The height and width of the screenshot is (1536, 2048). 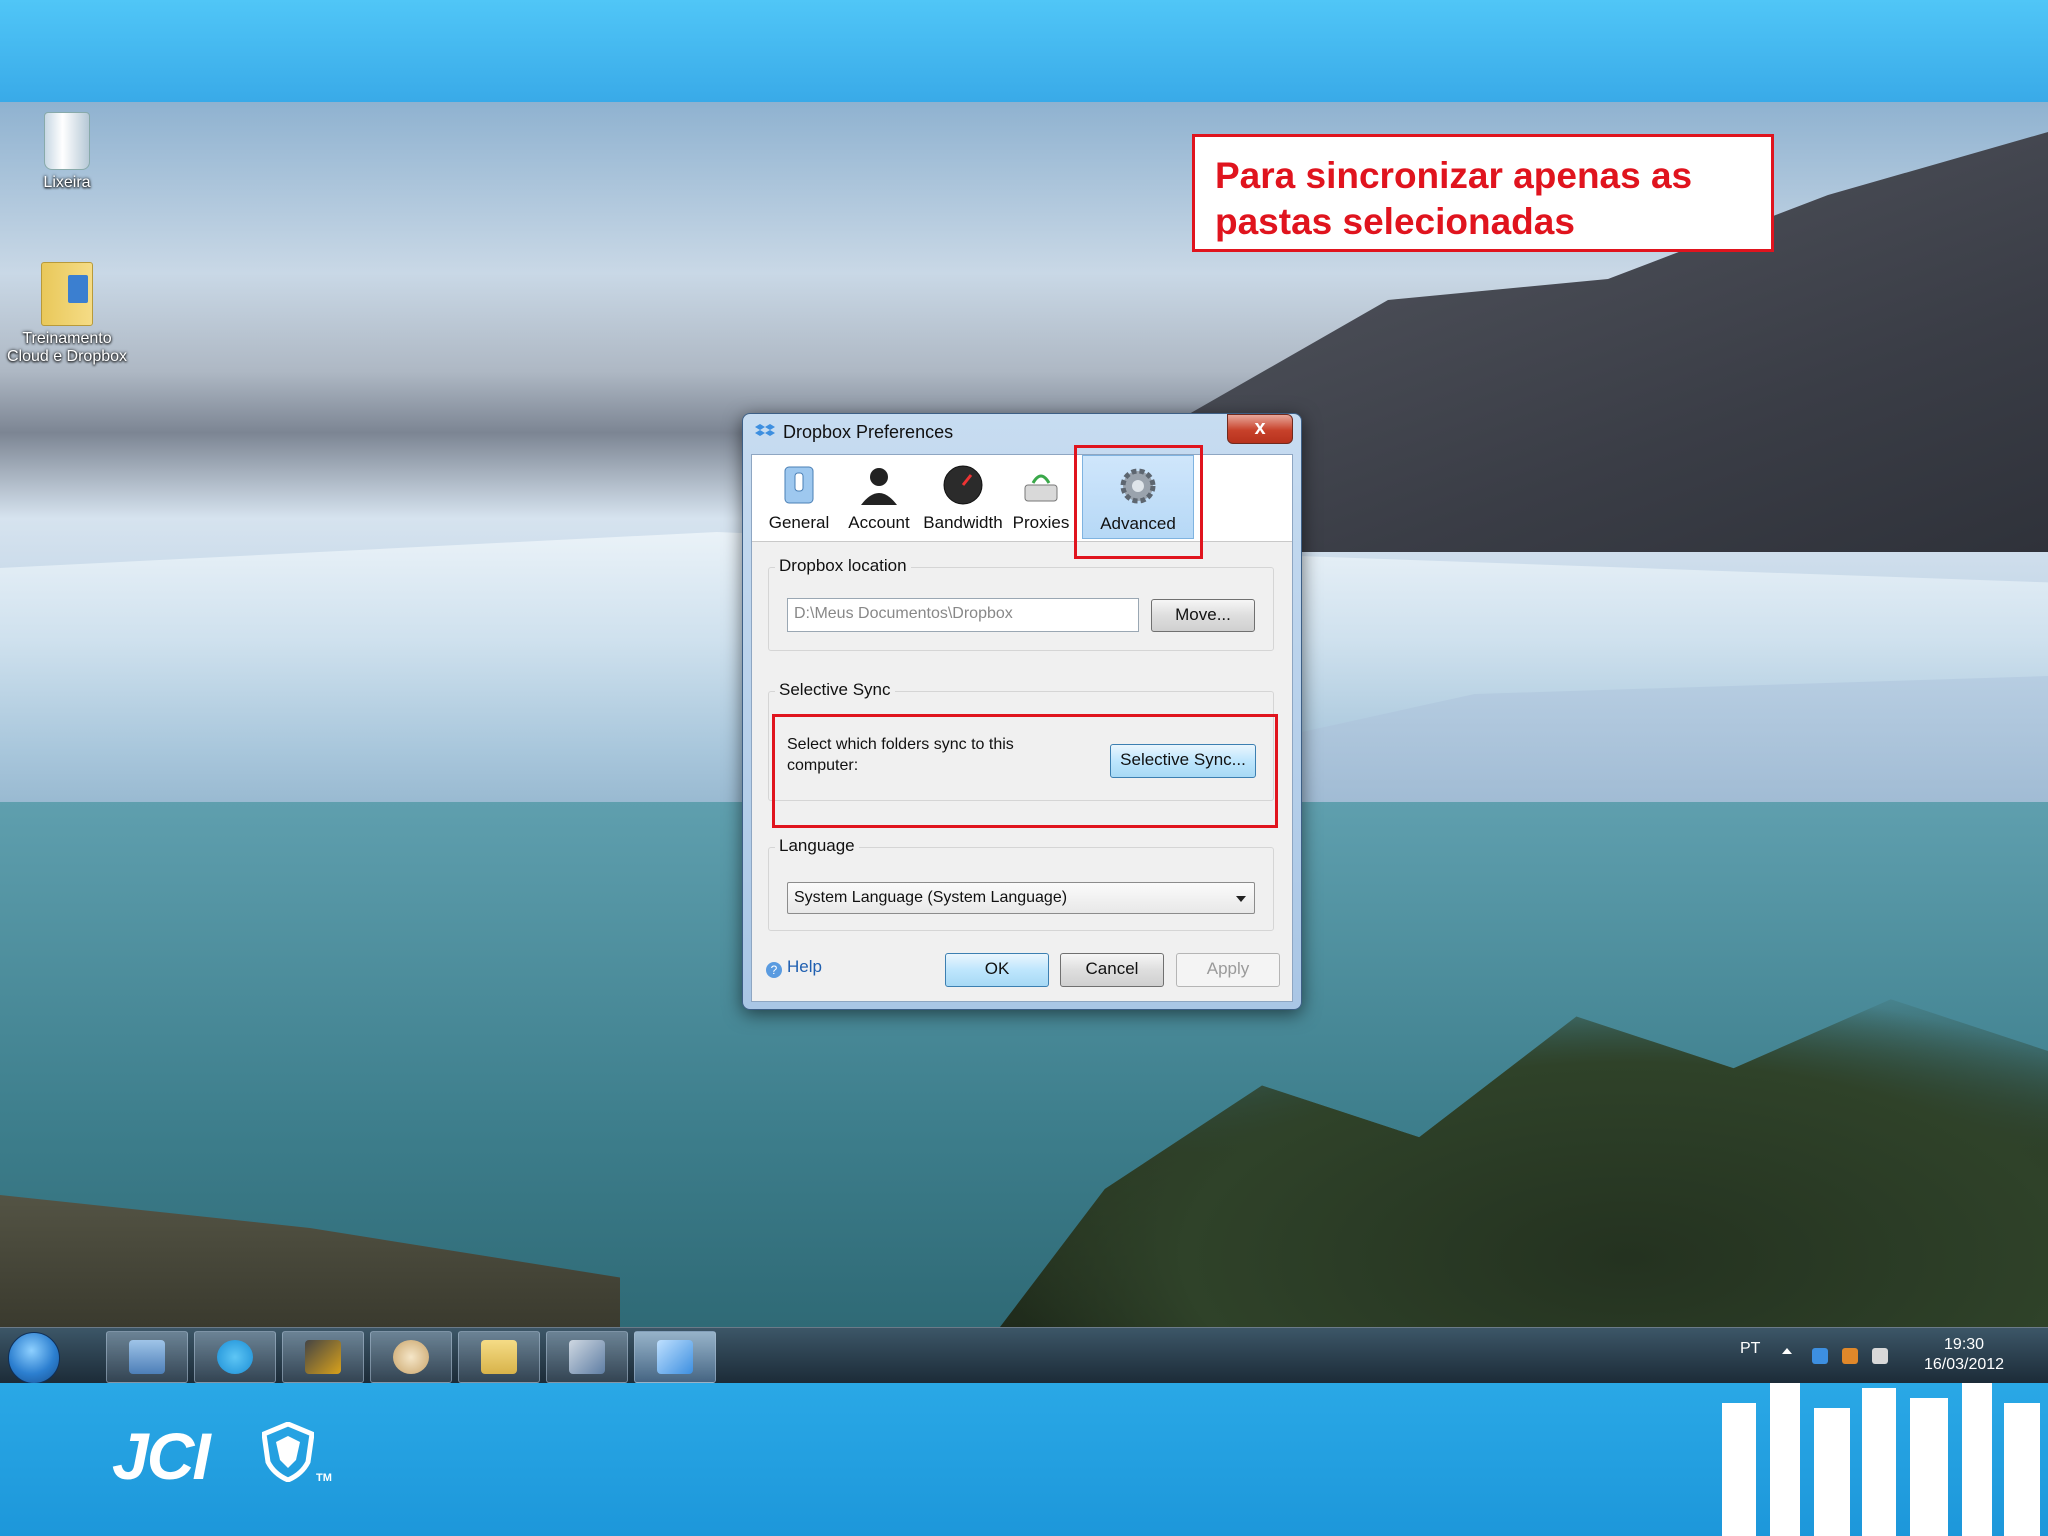 I want to click on desktop-icon-folder: Treinamento Cloud e Dropbox, so click(x=67, y=314).